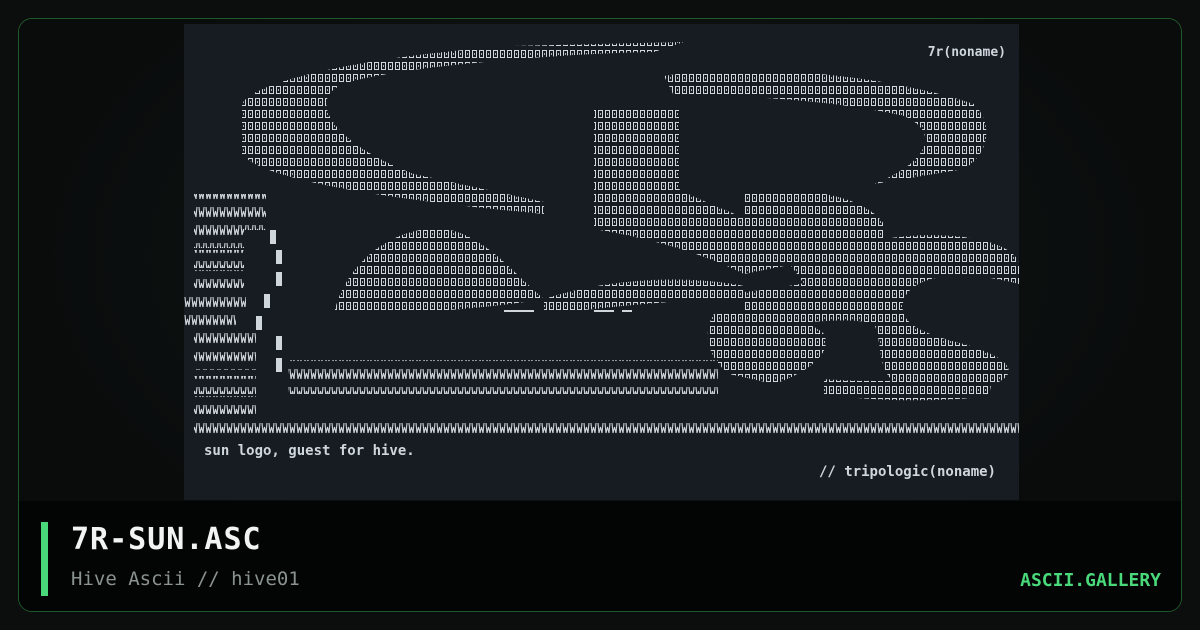  What do you see at coordinates (44, 559) in the screenshot?
I see `accent-bar` at bounding box center [44, 559].